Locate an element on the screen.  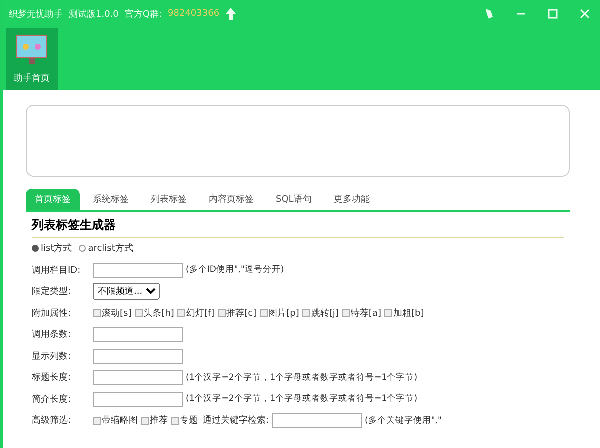
close-icon is located at coordinates (585, 14).